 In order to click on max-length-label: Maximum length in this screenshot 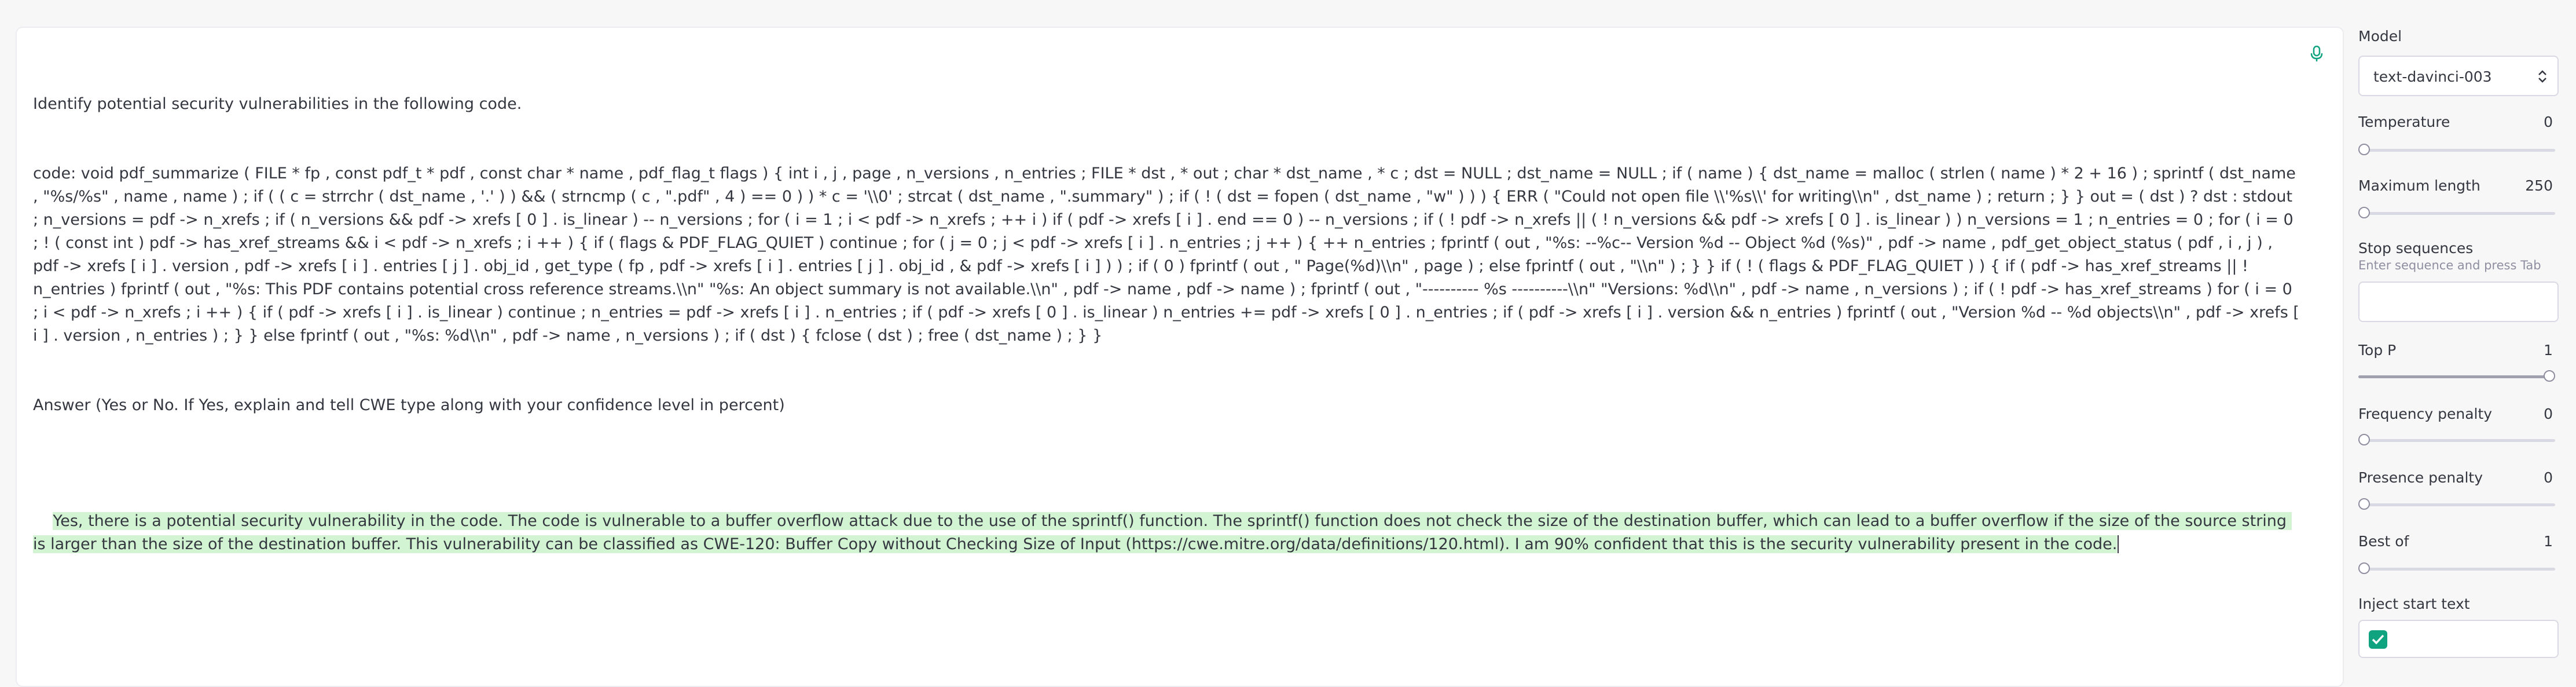, I will do `click(2419, 185)`.